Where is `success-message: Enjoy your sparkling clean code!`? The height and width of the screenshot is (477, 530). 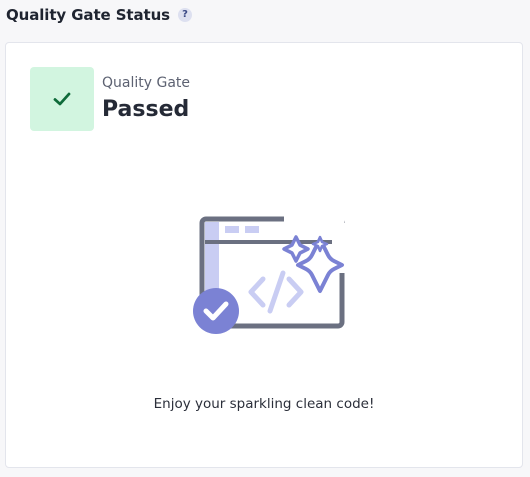 success-message: Enjoy your sparkling clean code! is located at coordinates (264, 404).